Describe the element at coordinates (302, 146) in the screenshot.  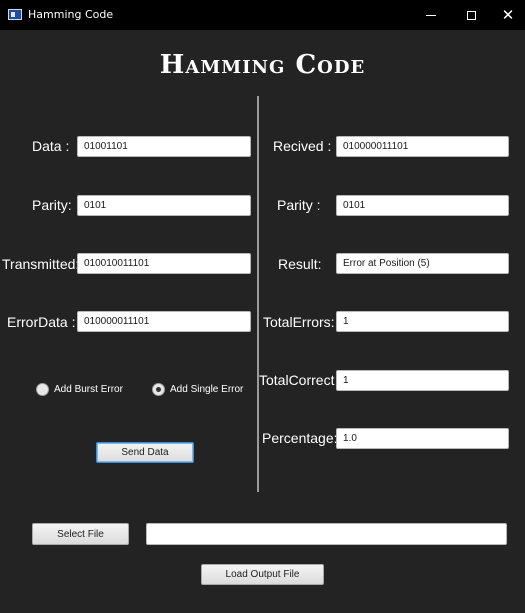
I see `received-label: Recived :` at that location.